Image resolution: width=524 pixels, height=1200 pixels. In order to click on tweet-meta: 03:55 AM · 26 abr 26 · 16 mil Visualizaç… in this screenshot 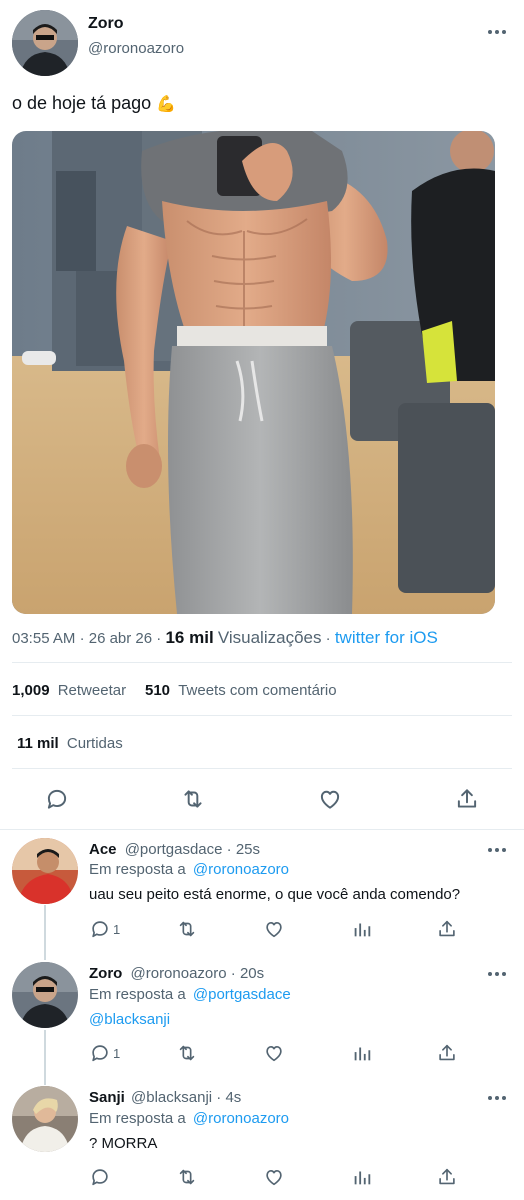, I will do `click(225, 637)`.